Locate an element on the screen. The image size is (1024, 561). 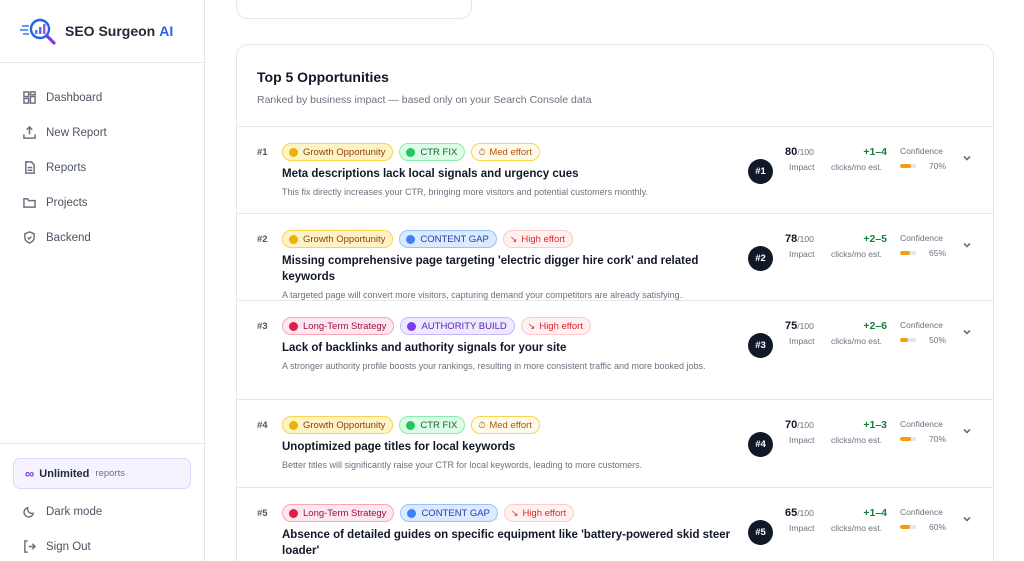
plan-label: Unlimited is located at coordinates (64, 473).